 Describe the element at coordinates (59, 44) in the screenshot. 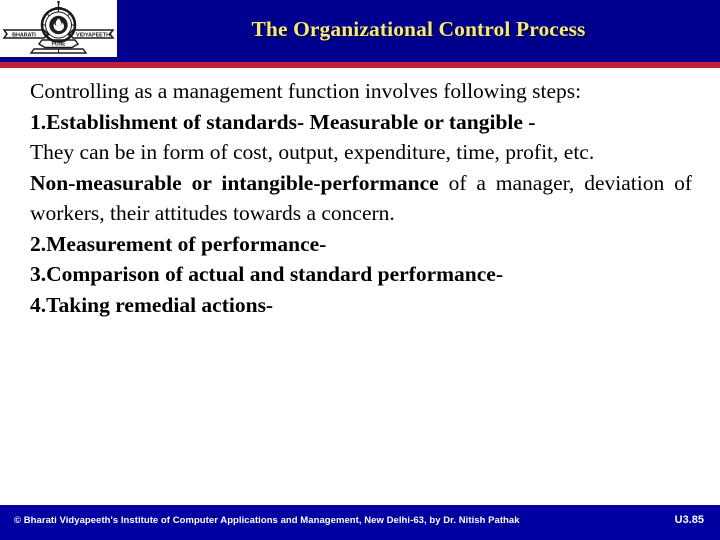

I see `logo-scroll-text: PUNE` at that location.